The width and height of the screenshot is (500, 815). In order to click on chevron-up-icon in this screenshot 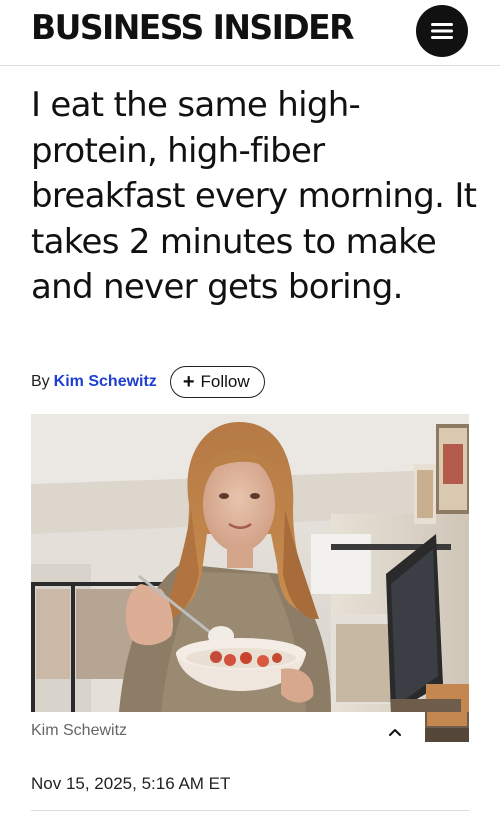, I will do `click(395, 732)`.